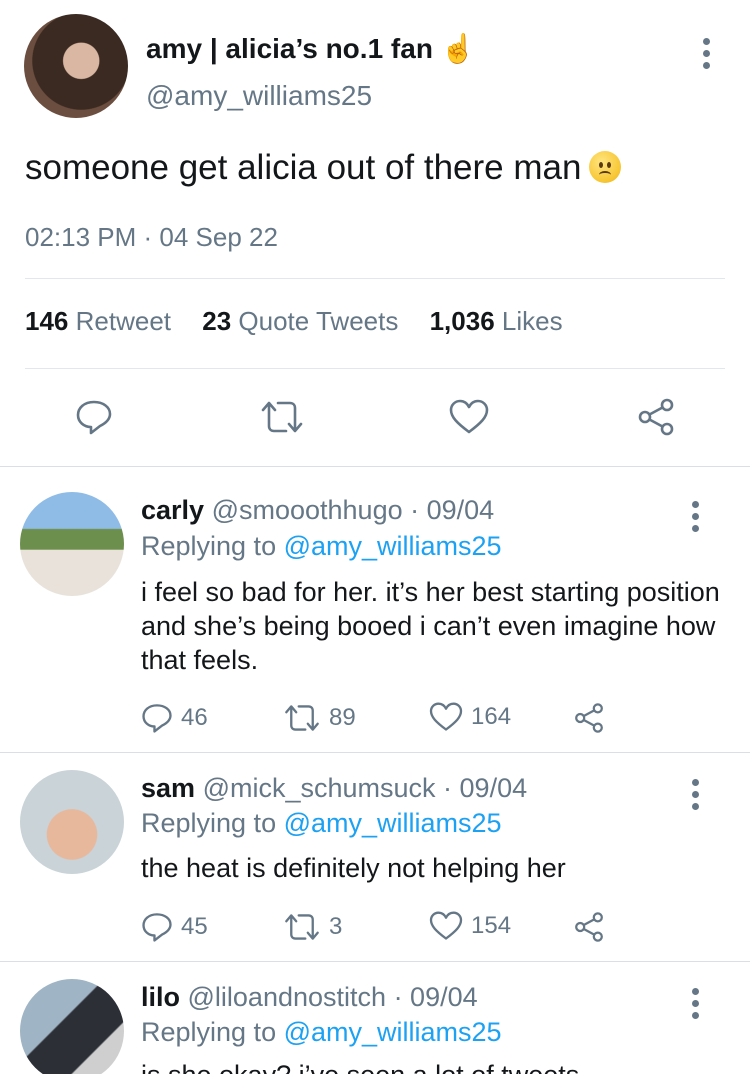 This screenshot has height=1082, width=750. I want to click on reply-header: lilo @liloandnostitch · 09/04, so click(309, 997).